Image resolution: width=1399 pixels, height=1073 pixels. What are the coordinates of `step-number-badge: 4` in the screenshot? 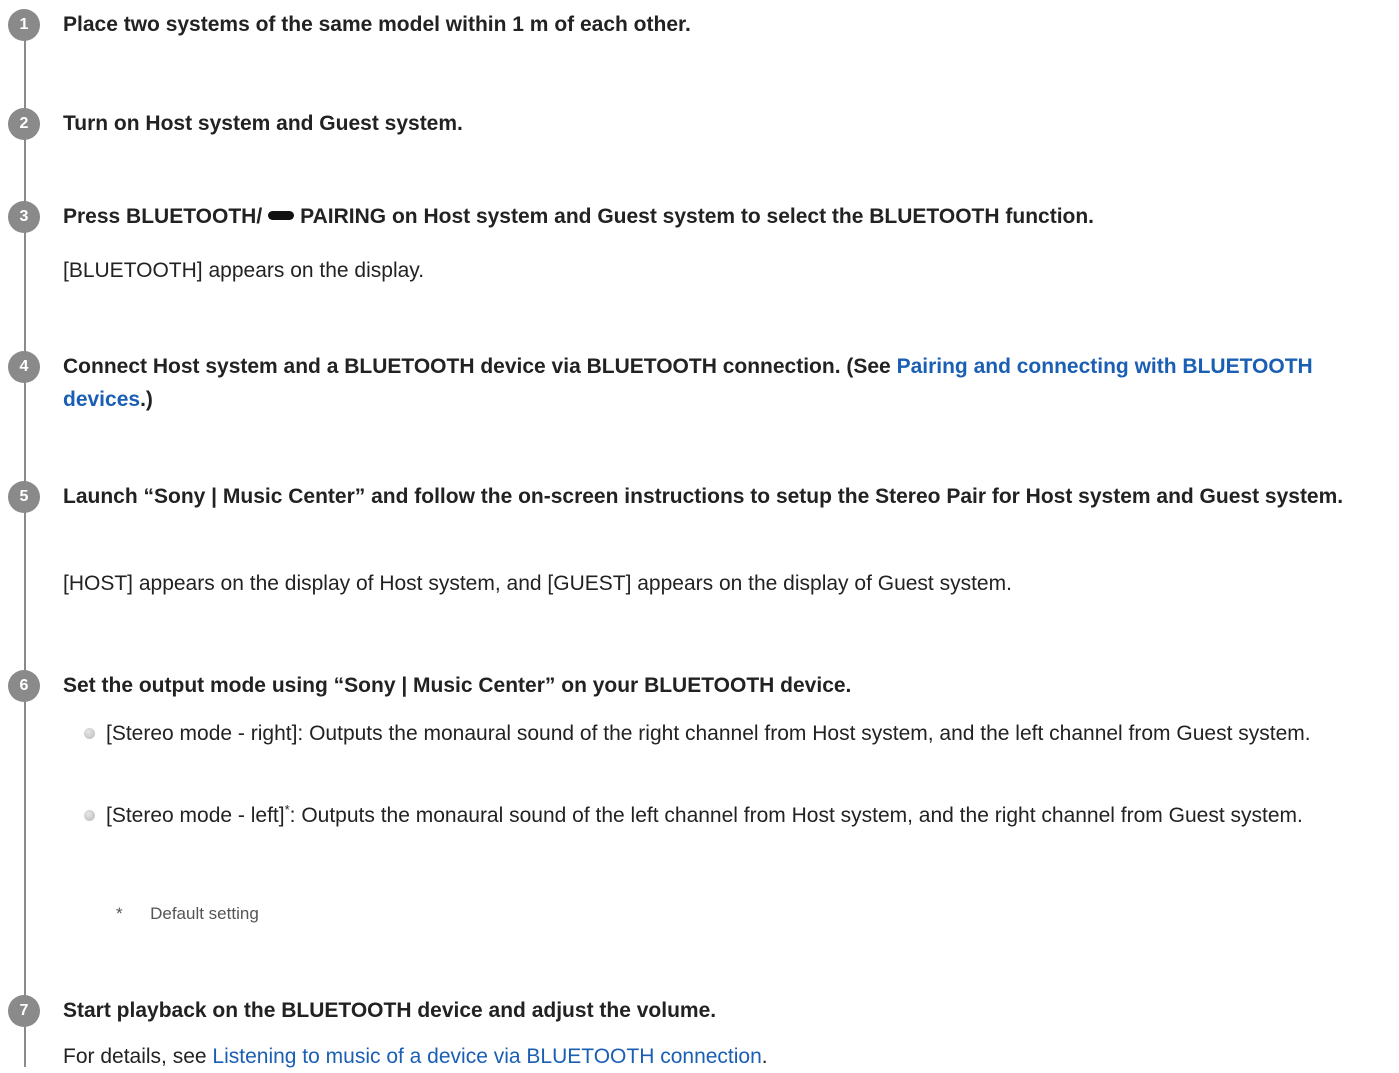 It's located at (24, 367).